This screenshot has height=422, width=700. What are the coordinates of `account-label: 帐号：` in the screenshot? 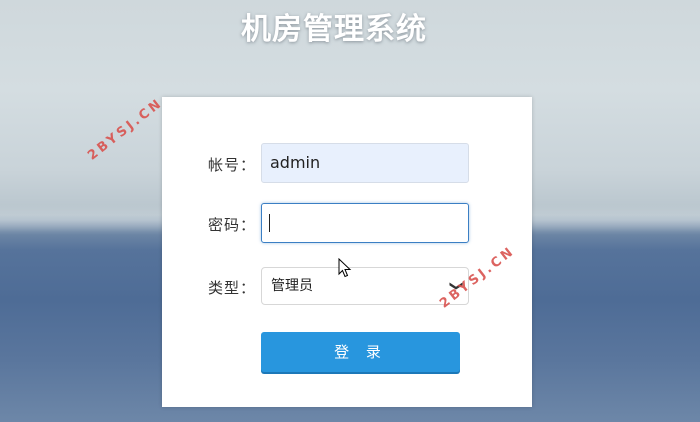 It's located at (232, 165).